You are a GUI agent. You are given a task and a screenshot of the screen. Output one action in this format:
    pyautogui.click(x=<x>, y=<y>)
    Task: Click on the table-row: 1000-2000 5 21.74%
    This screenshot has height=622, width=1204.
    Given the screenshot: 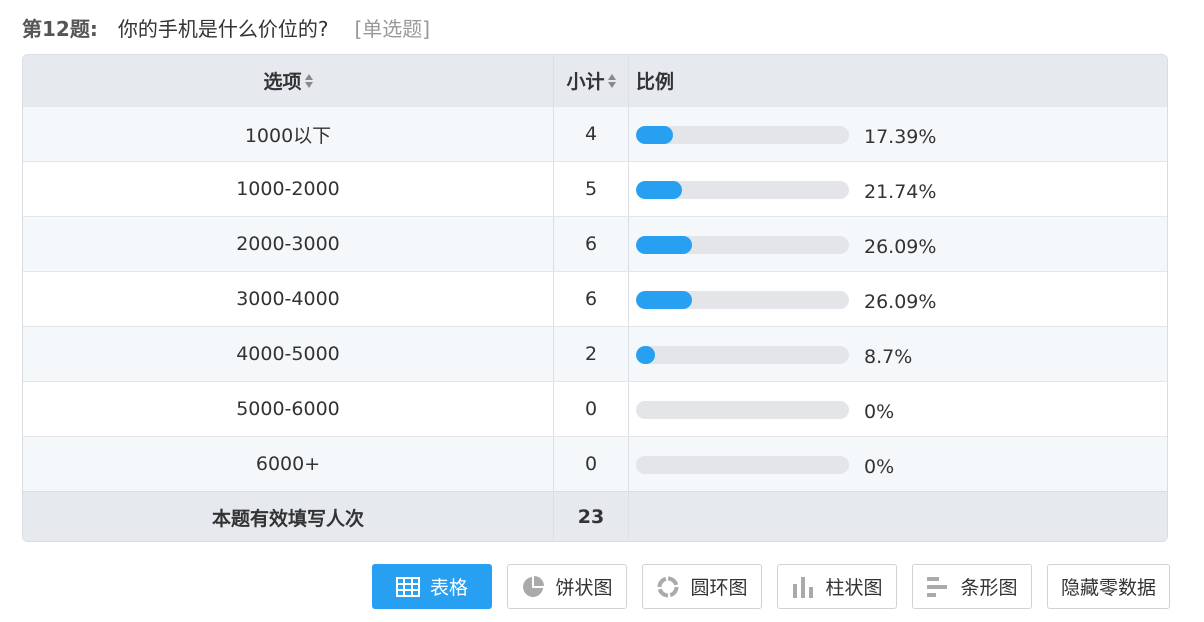 What is the action you would take?
    pyautogui.click(x=595, y=188)
    